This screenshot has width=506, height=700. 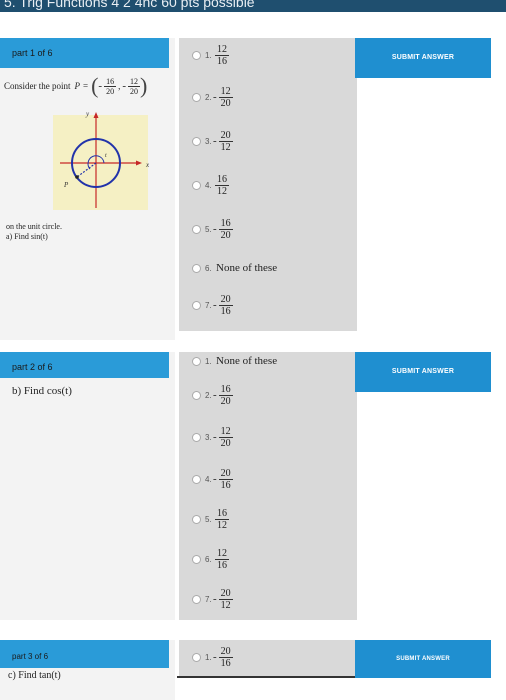 I want to click on part-1-choice-5: 5. - 16 20, so click(x=206, y=229).